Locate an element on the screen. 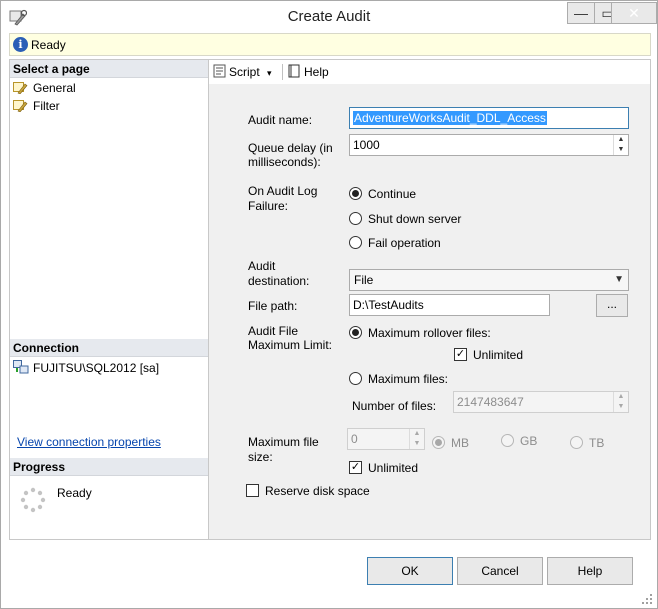  number-of-files-value: 2147483647 is located at coordinates (490, 402).